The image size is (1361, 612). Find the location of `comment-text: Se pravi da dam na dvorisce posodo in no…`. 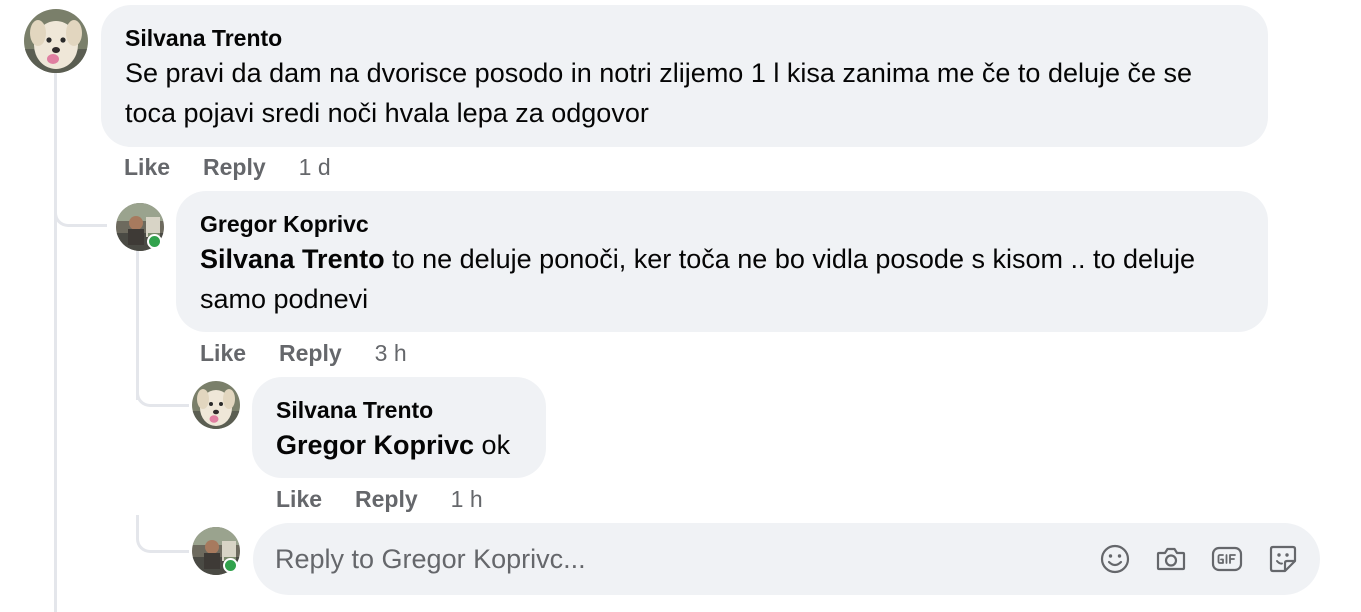

comment-text: Se pravi da dam na dvorisce posodo in no… is located at coordinates (659, 93).